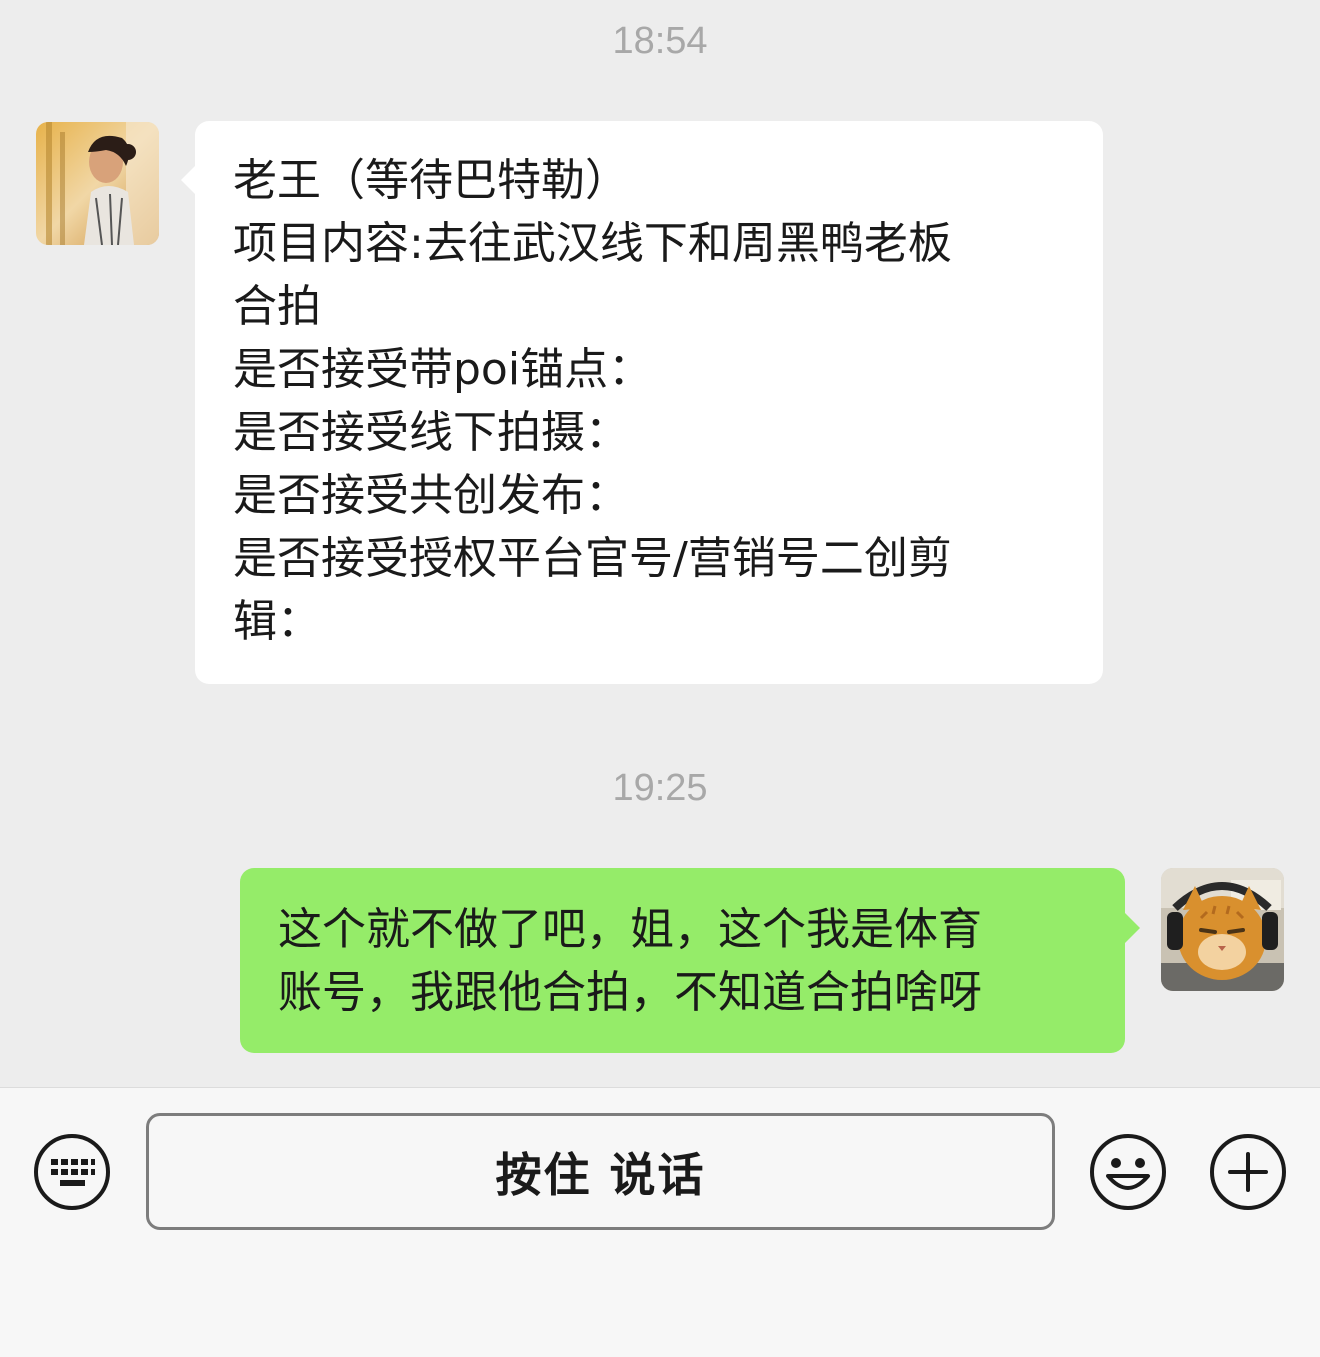  What do you see at coordinates (431, 495) in the screenshot?
I see `message-line: 是否接受共创发布：` at bounding box center [431, 495].